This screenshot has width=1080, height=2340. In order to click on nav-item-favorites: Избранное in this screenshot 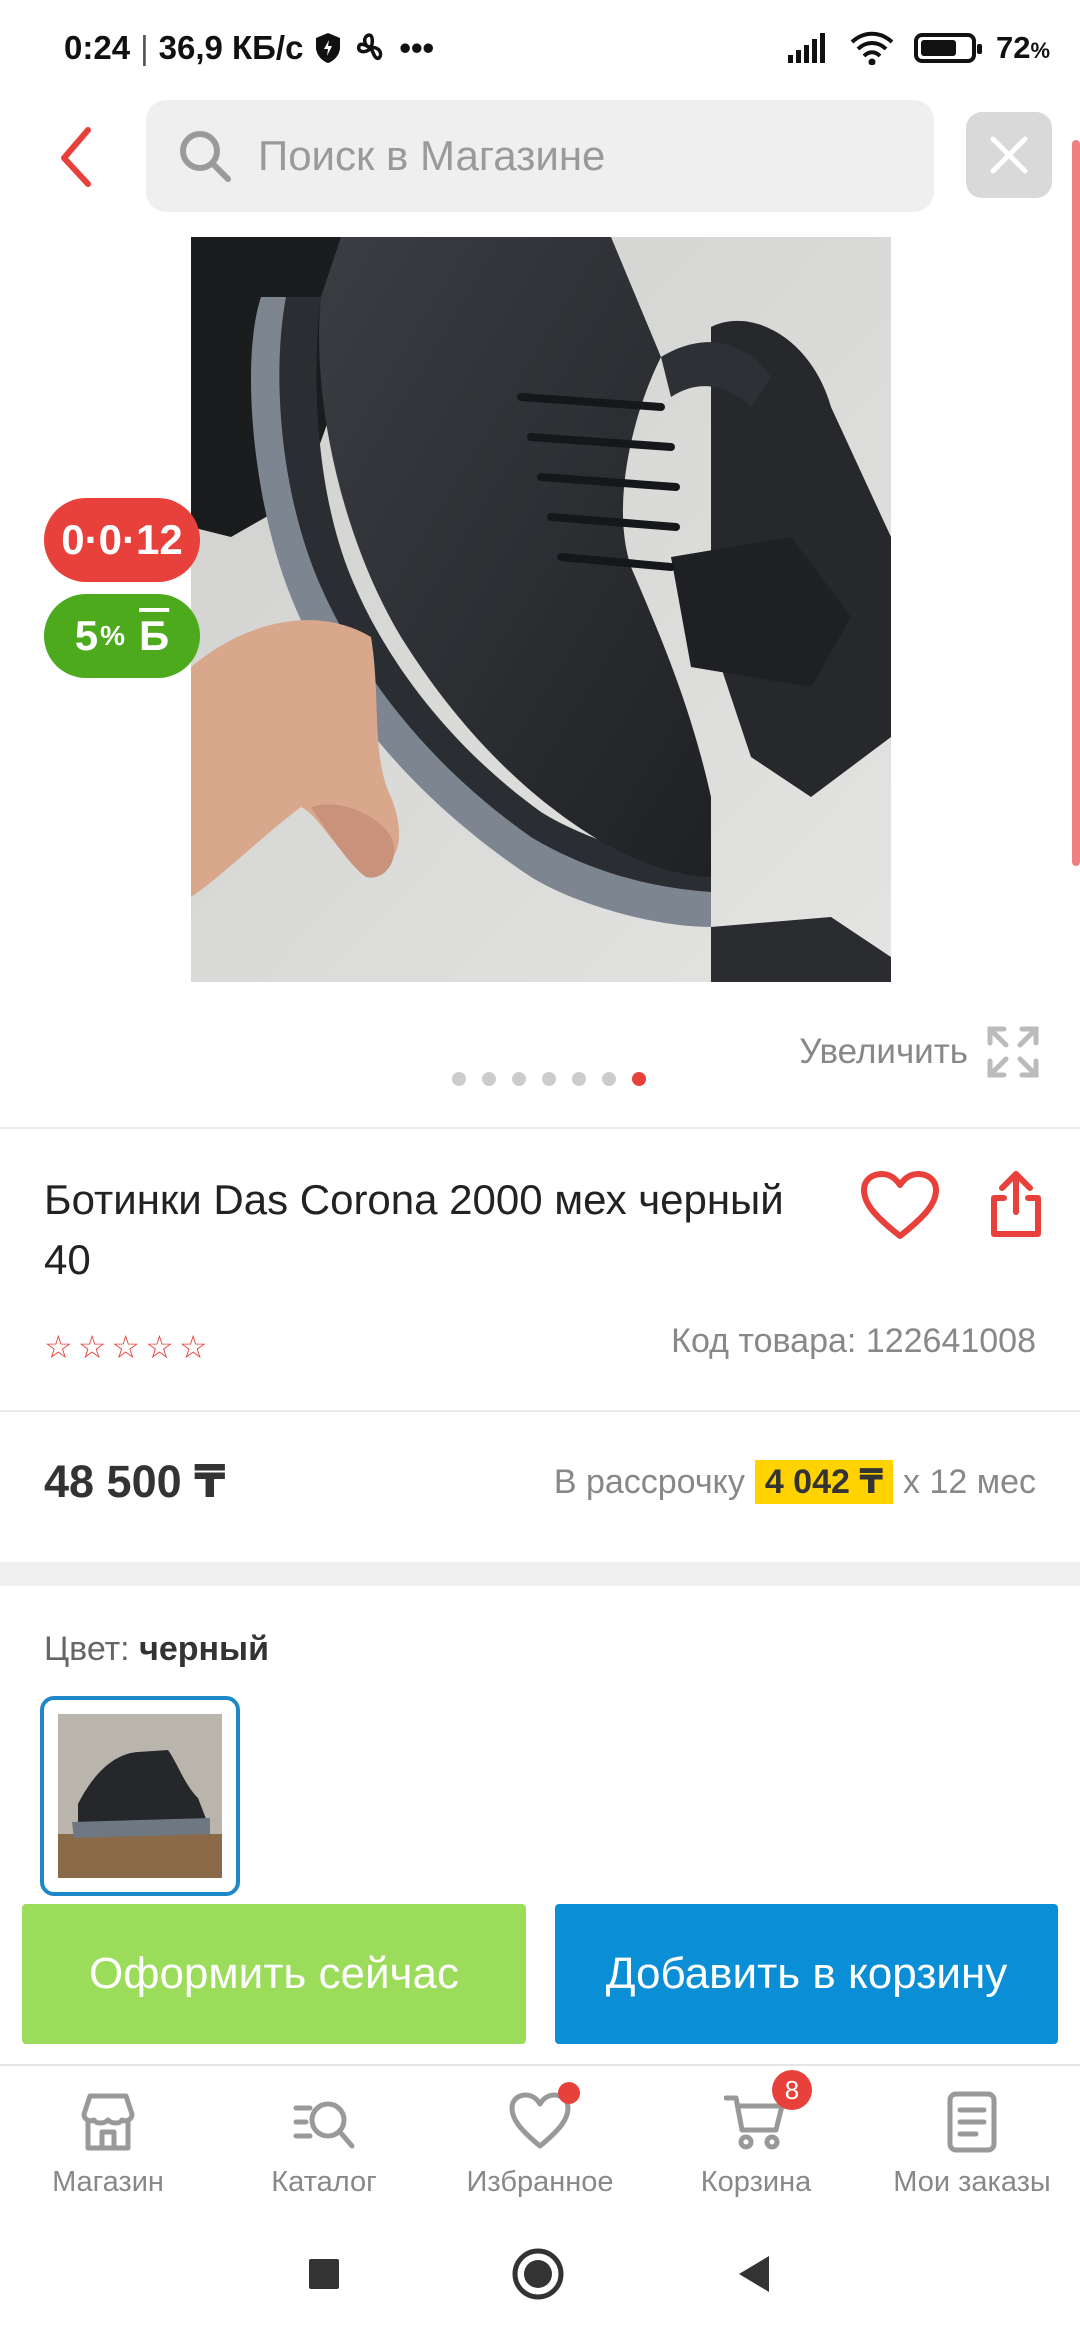, I will do `click(540, 2139)`.